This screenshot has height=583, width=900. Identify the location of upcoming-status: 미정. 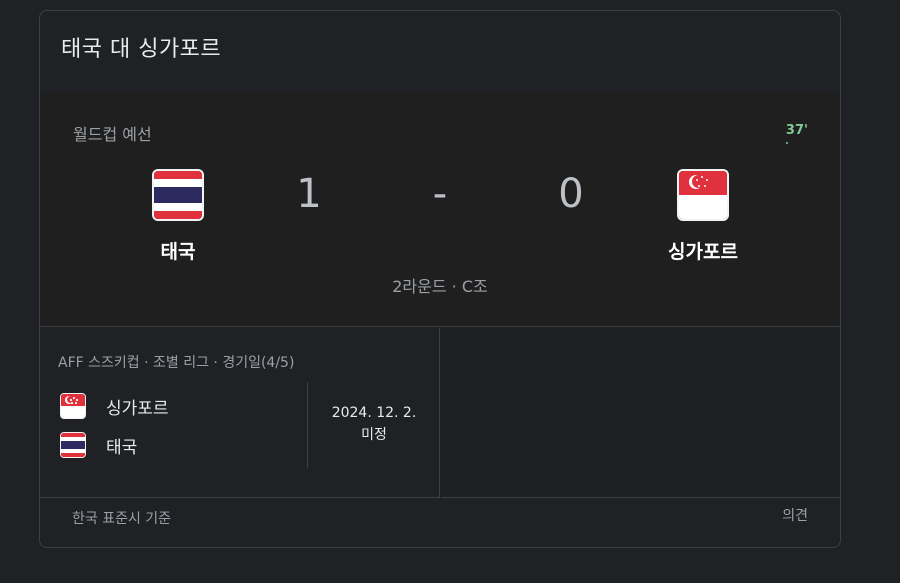
(374, 435).